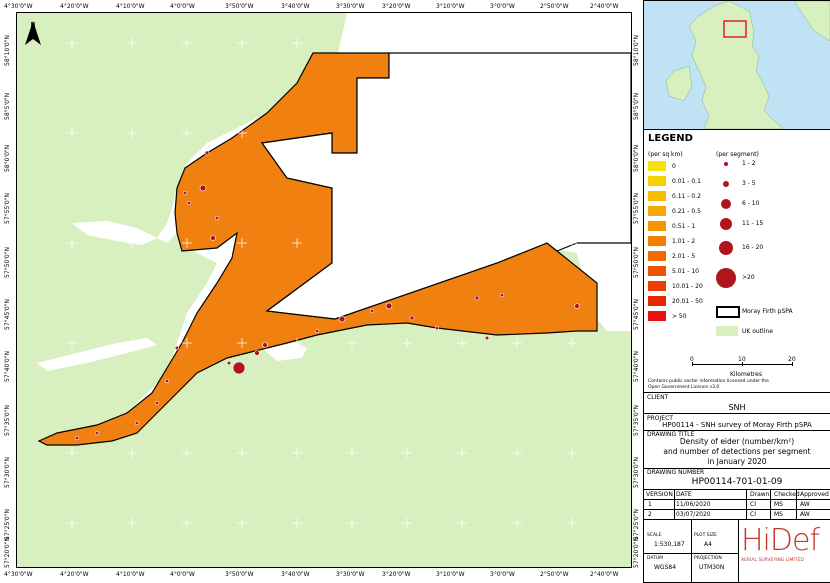  I want to click on density-class-label: 0.21 - 0.5, so click(686, 211).